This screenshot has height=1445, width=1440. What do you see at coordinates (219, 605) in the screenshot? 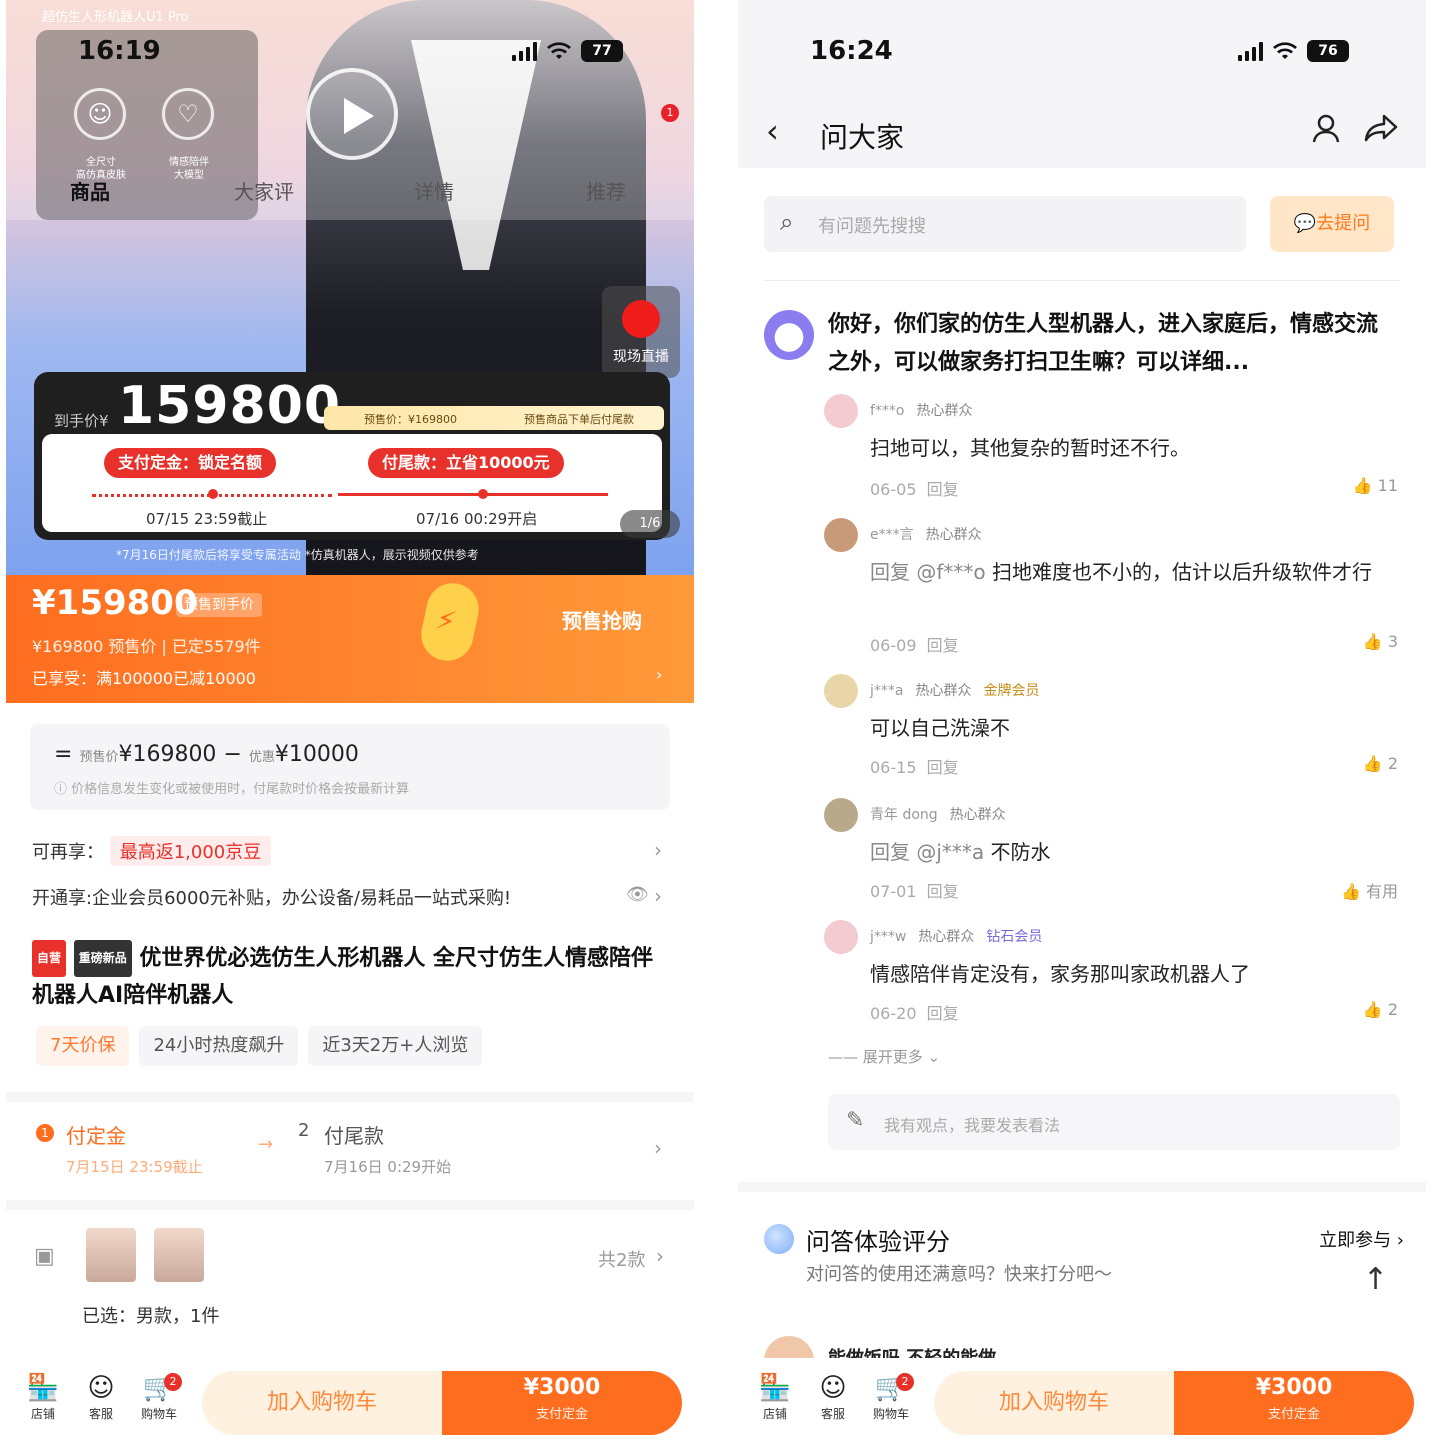
I see `band-tag: 预售到手价` at bounding box center [219, 605].